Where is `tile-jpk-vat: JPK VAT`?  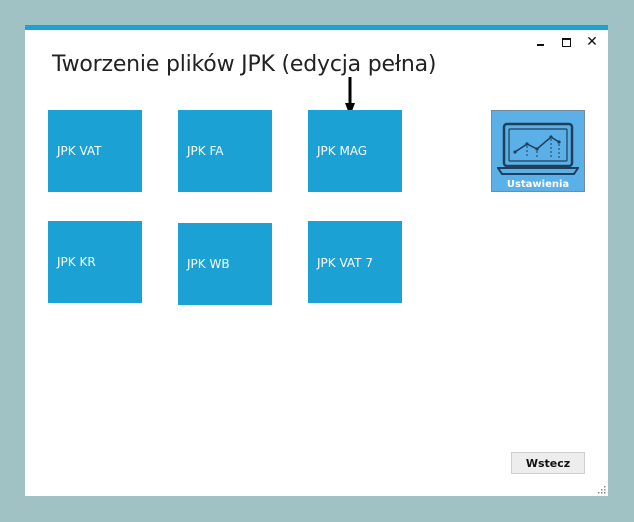 tile-jpk-vat: JPK VAT is located at coordinates (95, 151).